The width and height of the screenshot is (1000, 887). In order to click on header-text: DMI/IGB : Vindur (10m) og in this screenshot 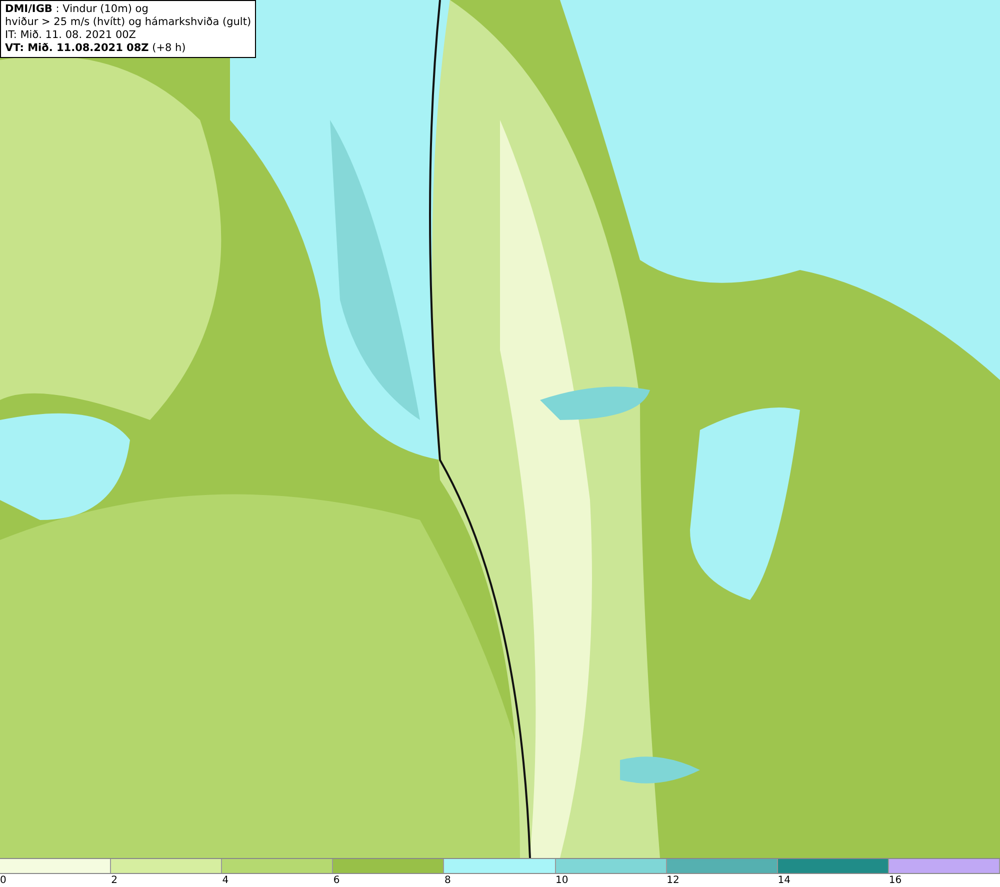, I will do `click(77, 9)`.